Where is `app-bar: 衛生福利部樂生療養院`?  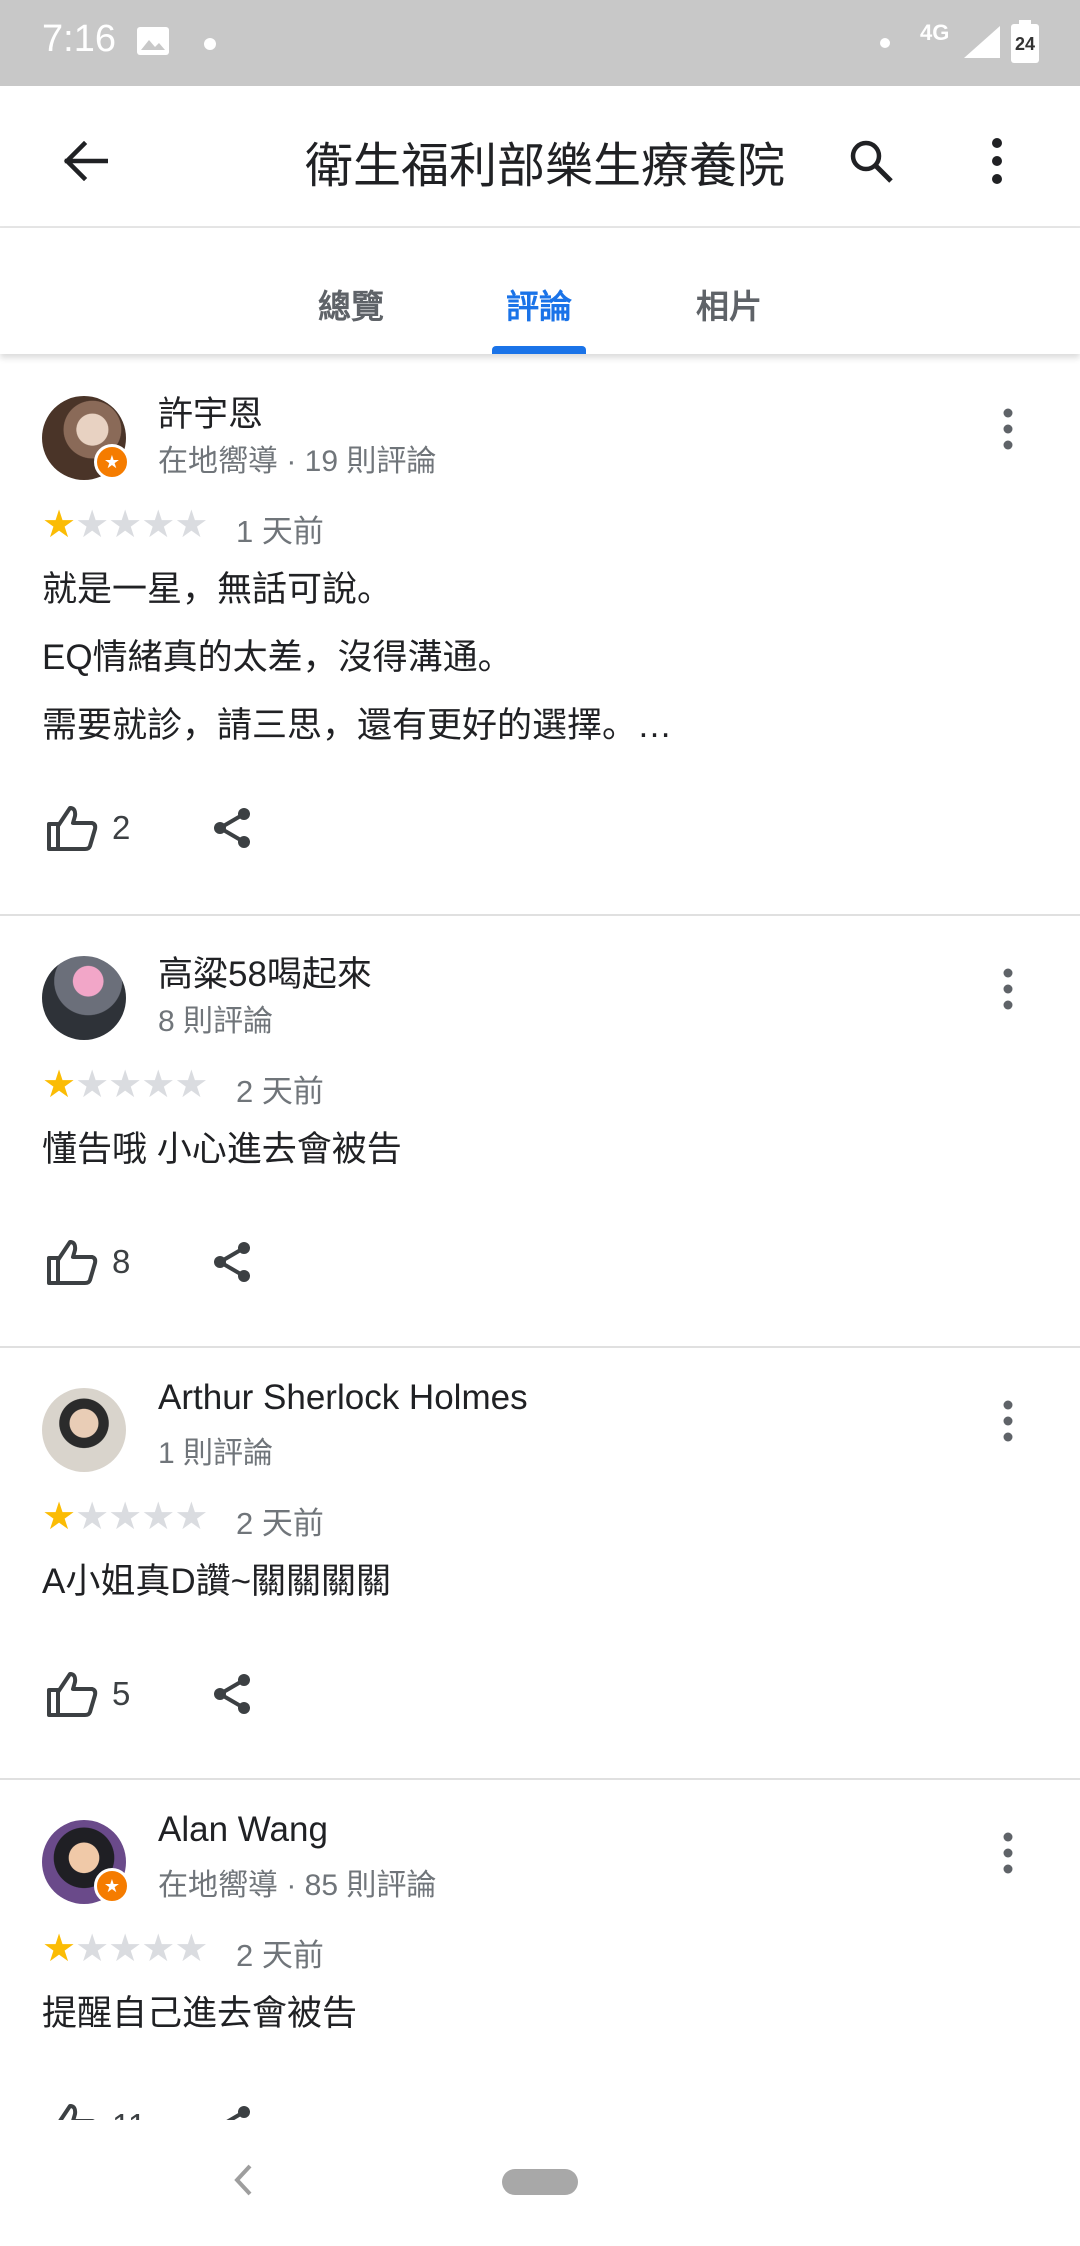
app-bar: 衛生福利部樂生療養院 is located at coordinates (540, 157).